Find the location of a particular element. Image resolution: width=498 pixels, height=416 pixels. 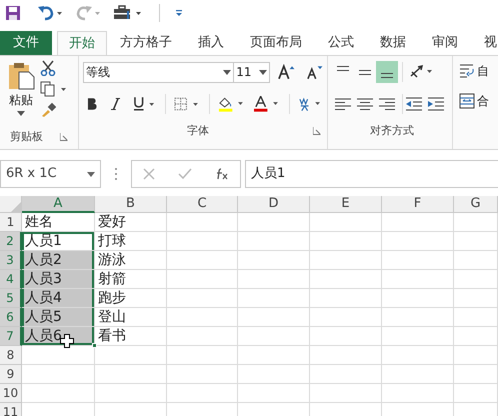

formula-field: 人员1 is located at coordinates (371, 174).